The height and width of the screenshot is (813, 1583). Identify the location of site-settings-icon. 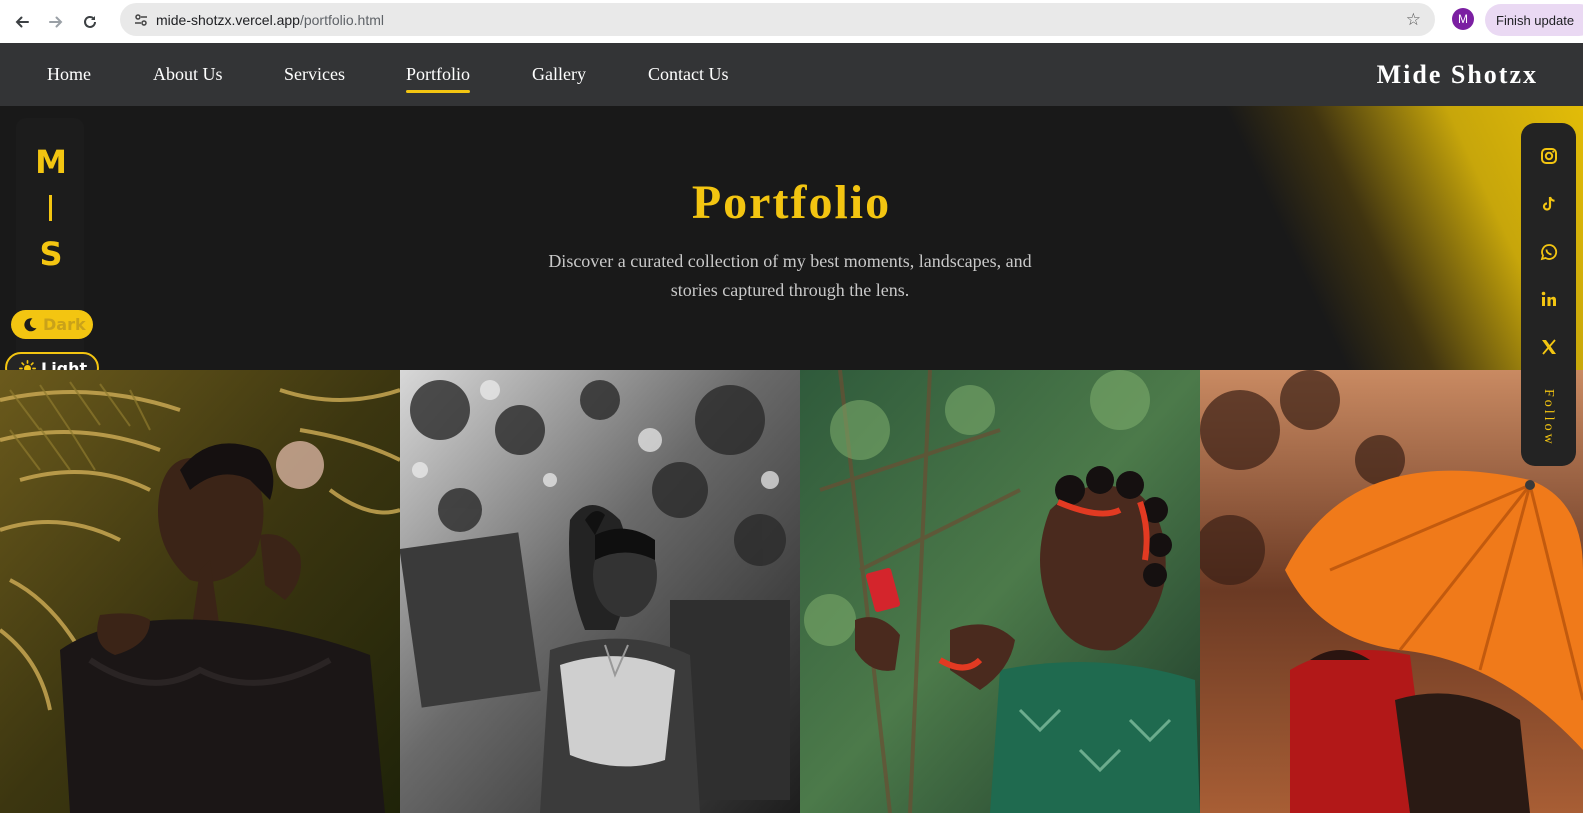
(141, 20).